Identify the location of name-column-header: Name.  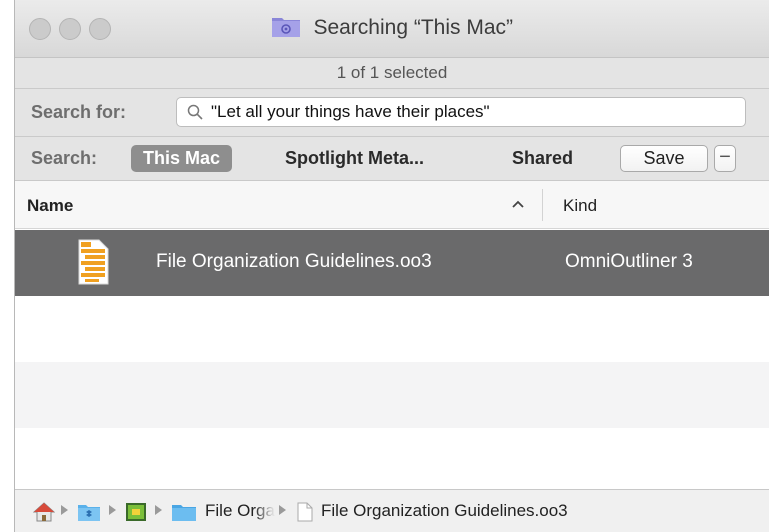
(50, 206).